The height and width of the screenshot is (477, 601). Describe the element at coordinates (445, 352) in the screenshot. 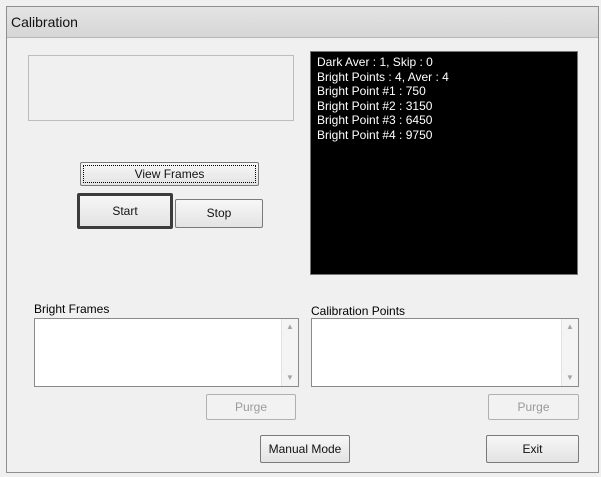

I see `calibration-points-list: ▲ ▼` at that location.